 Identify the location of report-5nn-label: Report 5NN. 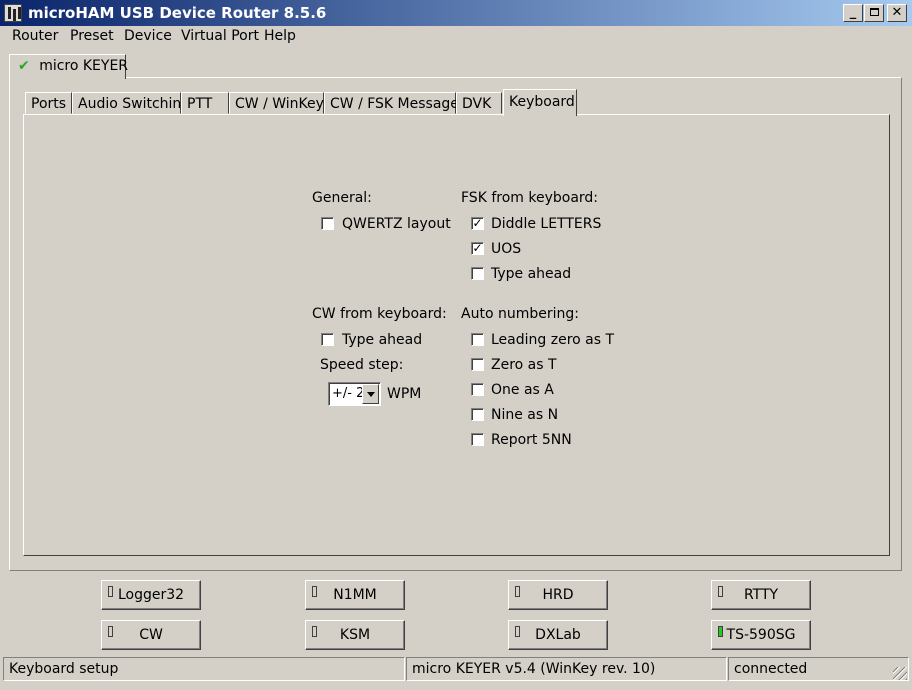
(531, 440).